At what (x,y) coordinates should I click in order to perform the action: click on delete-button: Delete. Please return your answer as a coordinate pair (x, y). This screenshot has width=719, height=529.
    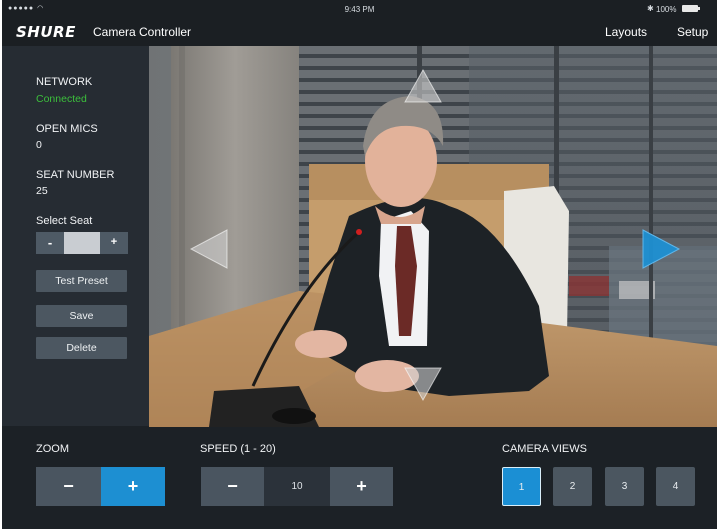
    Looking at the image, I should click on (81, 348).